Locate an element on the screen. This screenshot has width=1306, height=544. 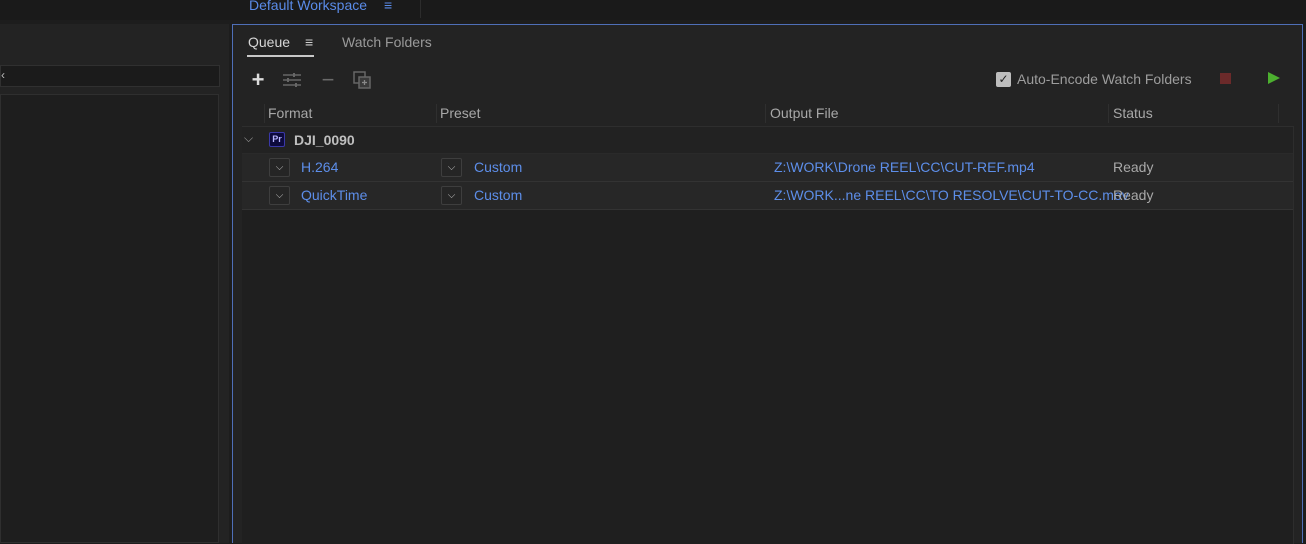
queue-menu-icon: ≡ is located at coordinates (309, 42).